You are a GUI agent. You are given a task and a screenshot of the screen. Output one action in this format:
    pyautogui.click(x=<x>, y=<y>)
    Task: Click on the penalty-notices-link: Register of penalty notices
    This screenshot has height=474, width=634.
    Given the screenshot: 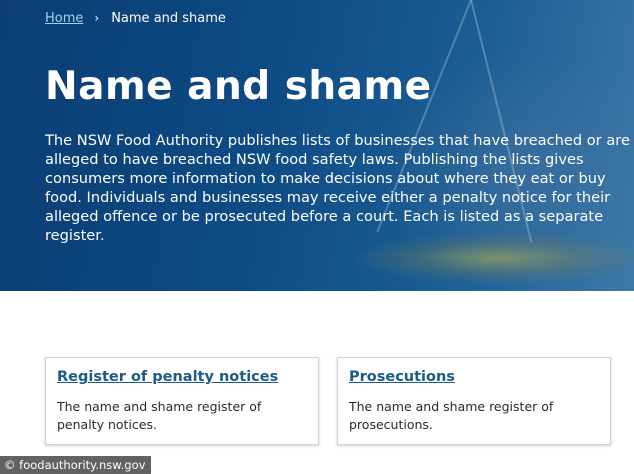 What is the action you would take?
    pyautogui.click(x=167, y=377)
    